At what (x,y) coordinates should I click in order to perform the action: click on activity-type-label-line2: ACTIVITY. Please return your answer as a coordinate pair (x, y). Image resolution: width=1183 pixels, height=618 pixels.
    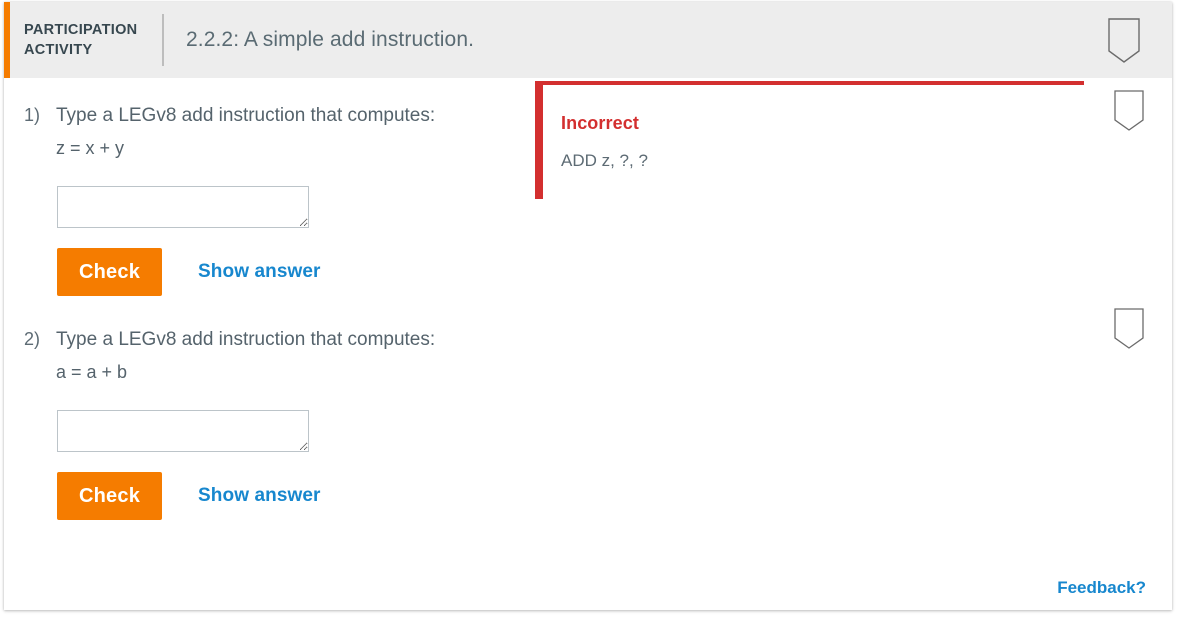
    Looking at the image, I should click on (58, 50).